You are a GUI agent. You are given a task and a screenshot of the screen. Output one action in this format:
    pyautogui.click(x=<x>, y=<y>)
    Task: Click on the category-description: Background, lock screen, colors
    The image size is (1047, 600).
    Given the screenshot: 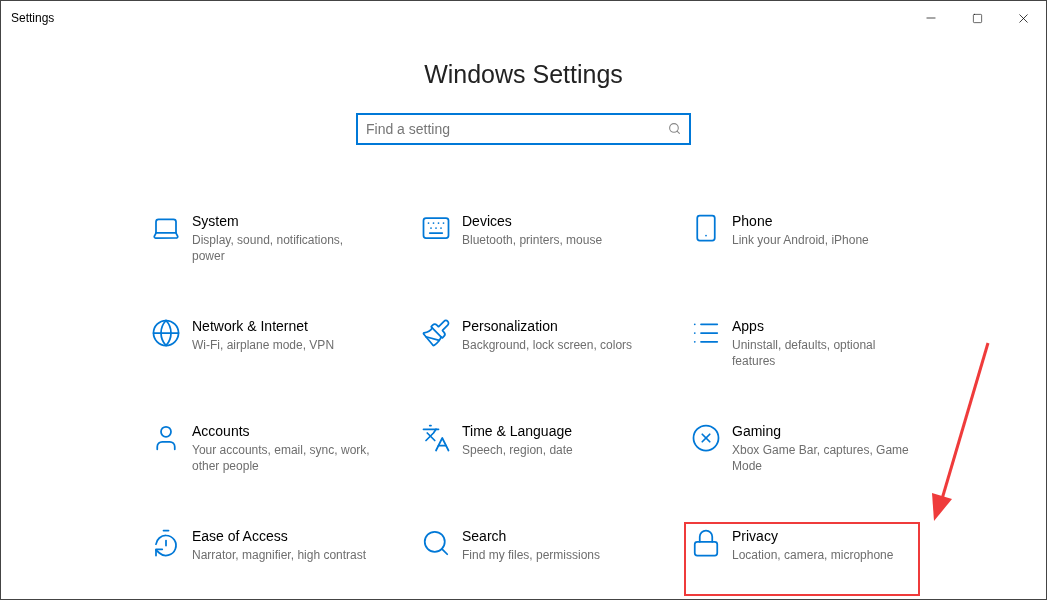 What is the action you would take?
    pyautogui.click(x=548, y=344)
    